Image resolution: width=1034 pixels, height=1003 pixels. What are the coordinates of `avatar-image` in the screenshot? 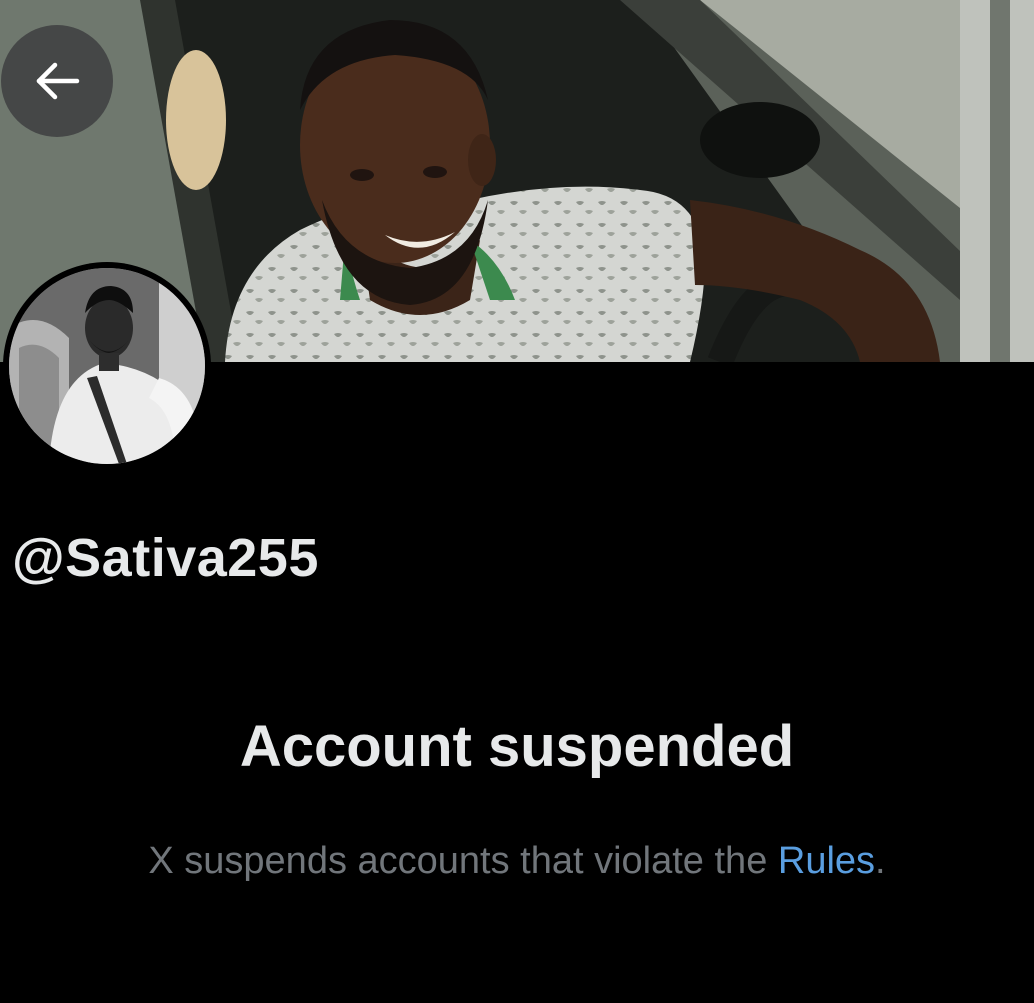 It's located at (107, 366).